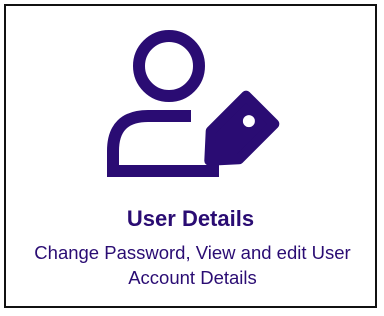 The width and height of the screenshot is (384, 316). I want to click on card-title: User Details, so click(190, 218).